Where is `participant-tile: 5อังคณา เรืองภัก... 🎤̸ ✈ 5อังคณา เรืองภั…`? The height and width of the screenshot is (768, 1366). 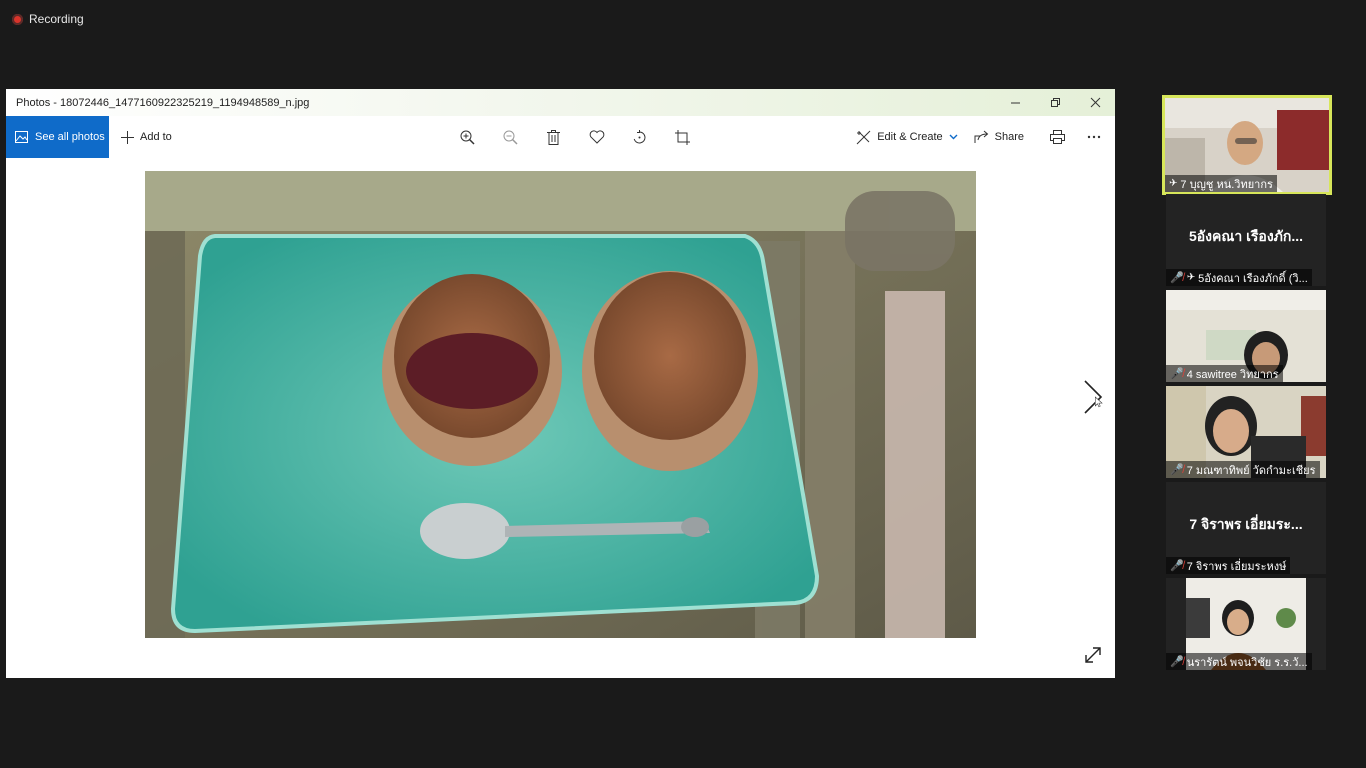 participant-tile: 5อังคณา เรืองภัก... 🎤̸ ✈ 5อังคณา เรืองภั… is located at coordinates (1246, 240).